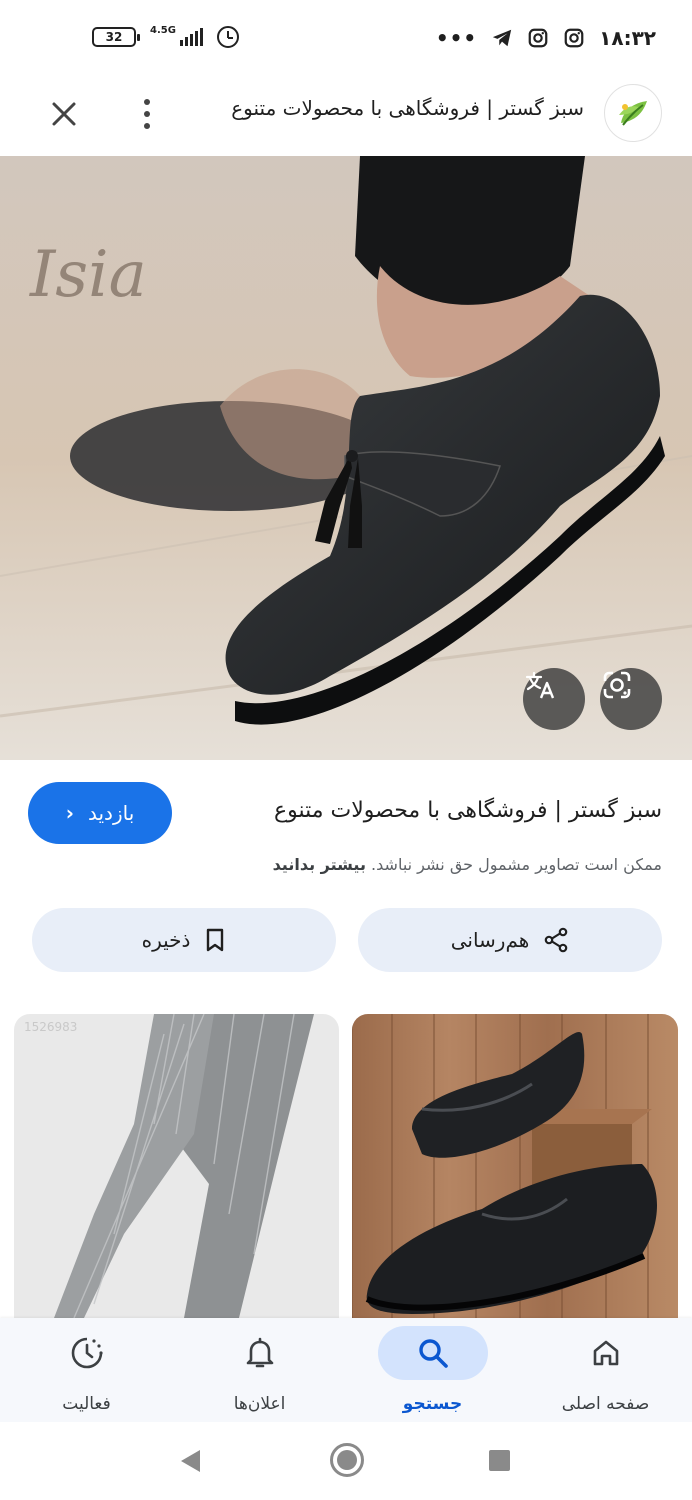 The width and height of the screenshot is (692, 1500). I want to click on top-app-bar: سبز گستر | فروشگاهی با محصولات متنوع, so click(346, 117).